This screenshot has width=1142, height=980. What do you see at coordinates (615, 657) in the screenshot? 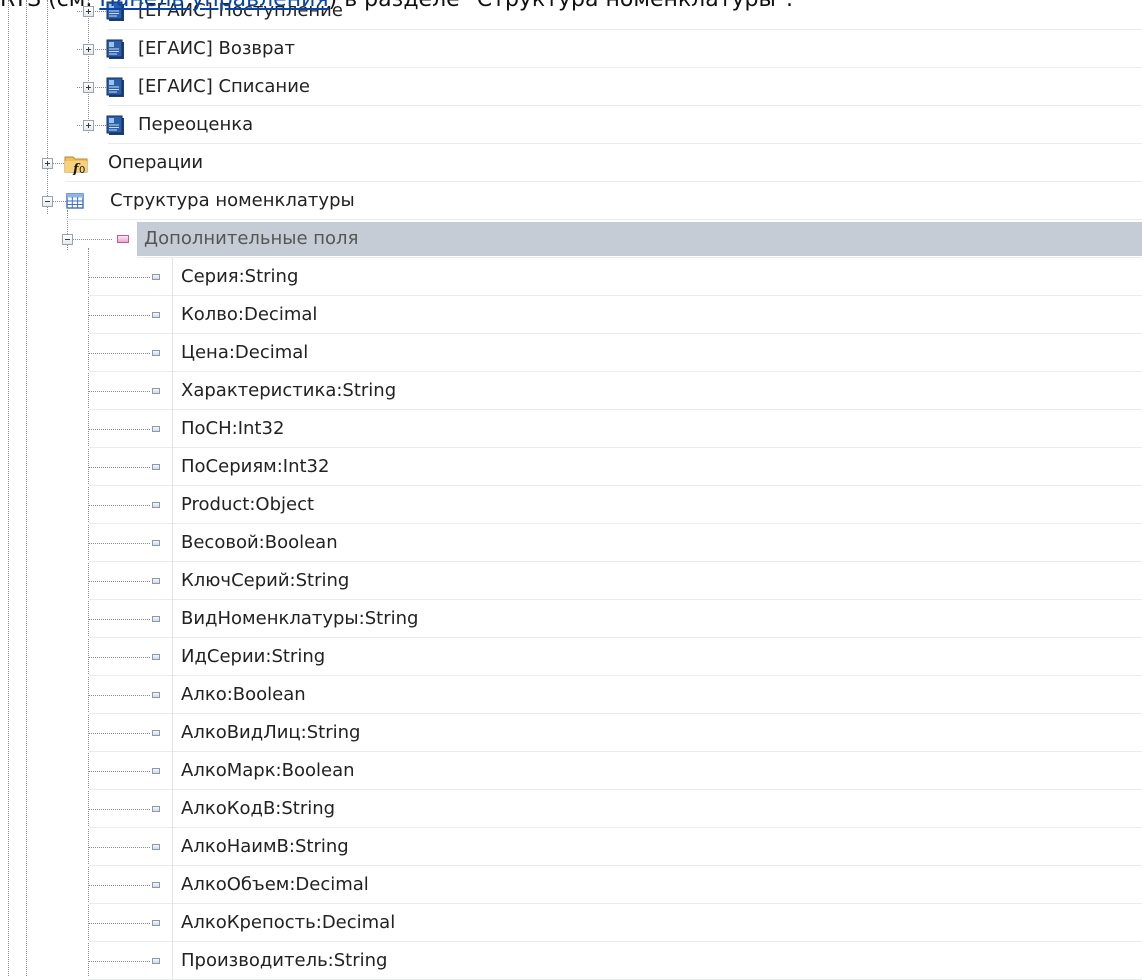
I see `tree-item-field: ИдСерии:String` at bounding box center [615, 657].